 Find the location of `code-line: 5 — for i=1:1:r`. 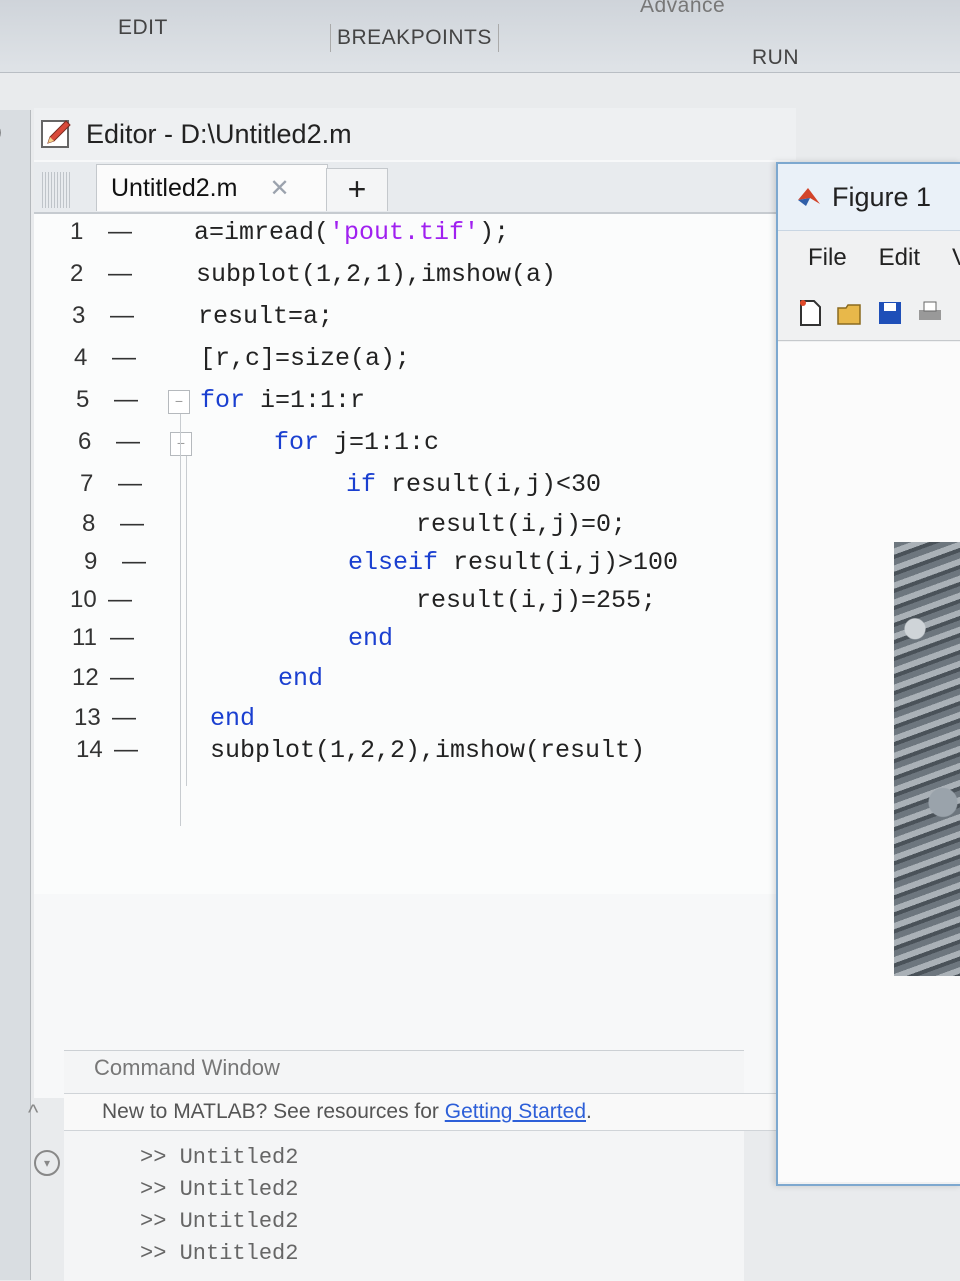

code-line: 5 — for i=1:1:r is located at coordinates (412, 405).